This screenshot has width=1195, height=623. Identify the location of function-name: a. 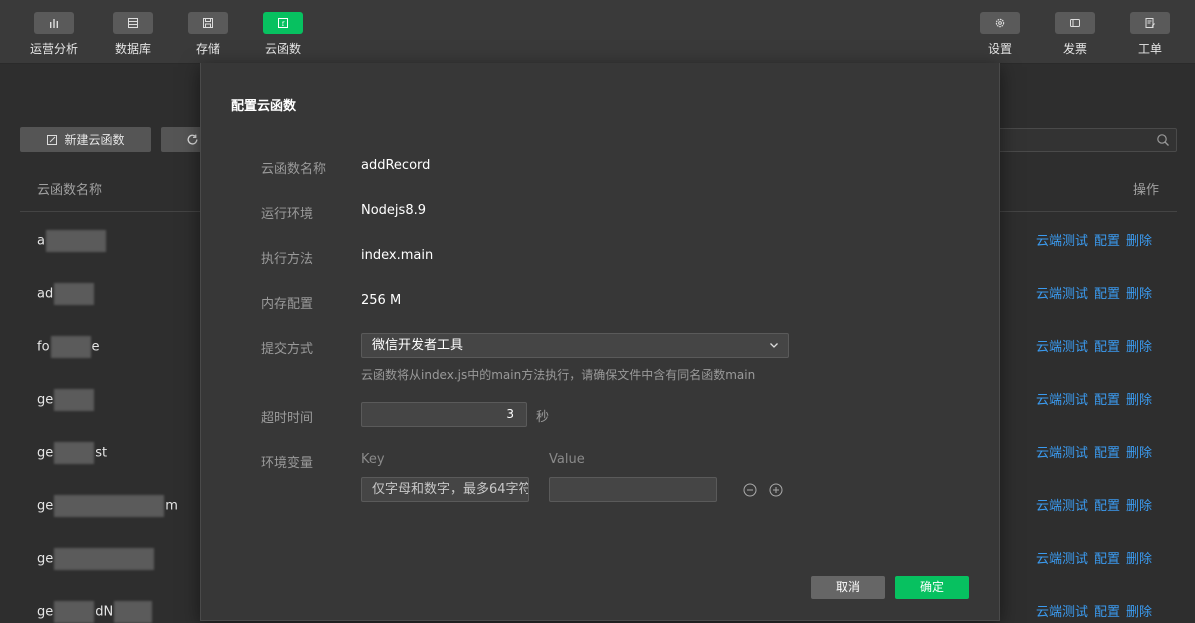
(72, 241).